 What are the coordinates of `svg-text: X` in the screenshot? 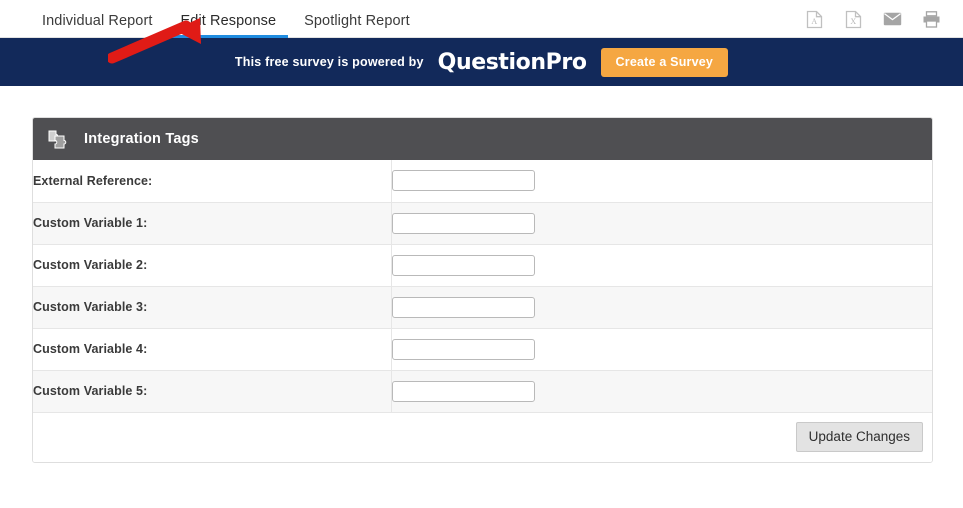 It's located at (853, 21).